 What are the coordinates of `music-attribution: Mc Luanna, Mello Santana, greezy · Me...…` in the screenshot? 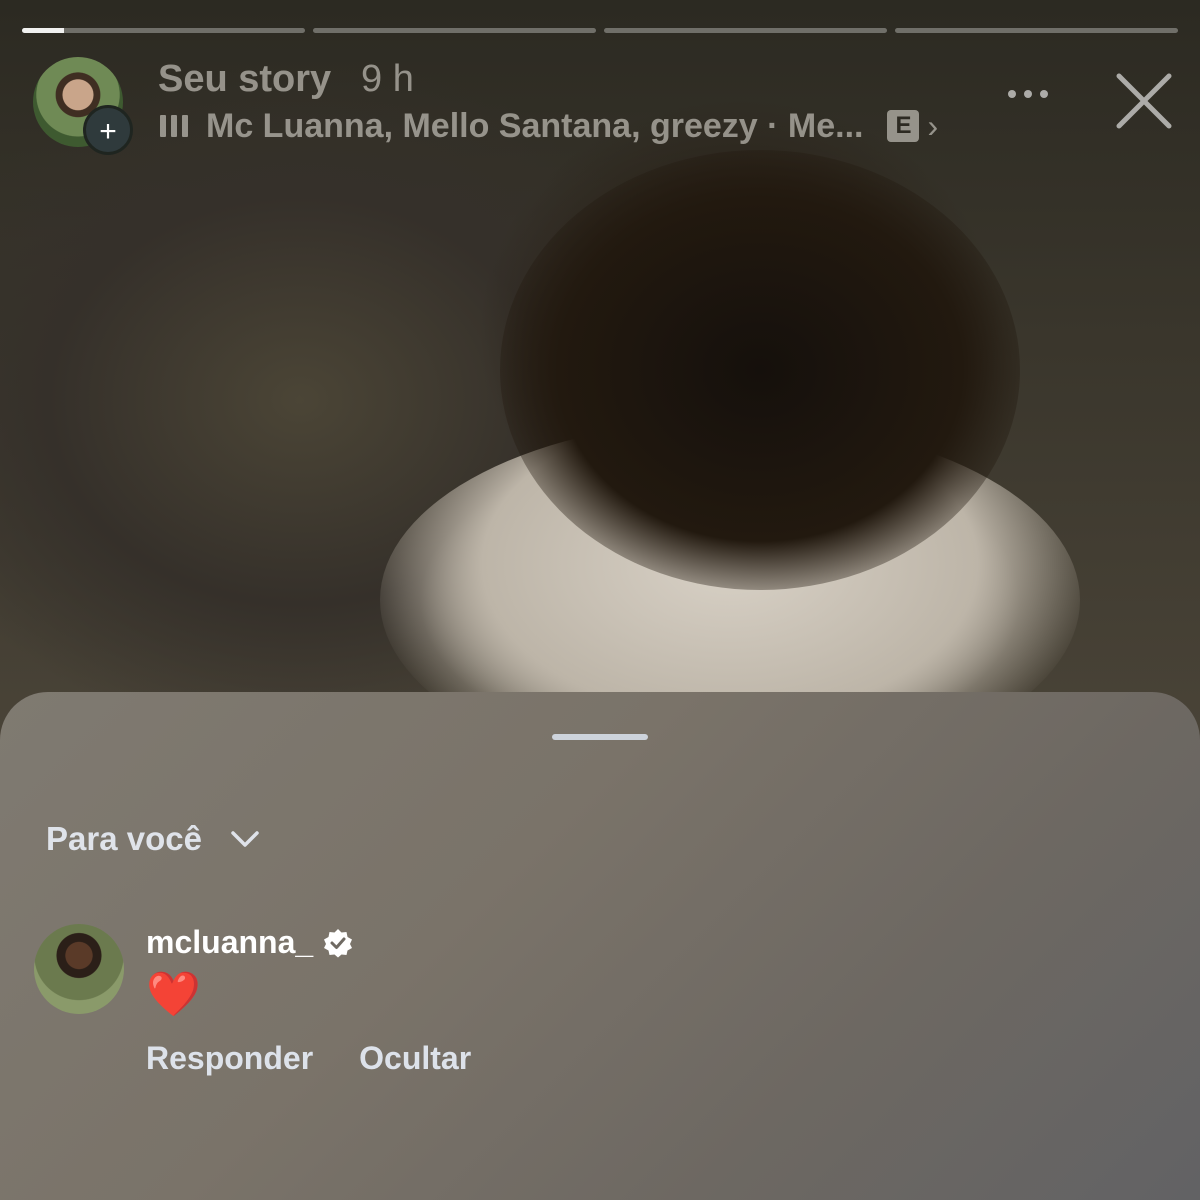 It's located at (549, 126).